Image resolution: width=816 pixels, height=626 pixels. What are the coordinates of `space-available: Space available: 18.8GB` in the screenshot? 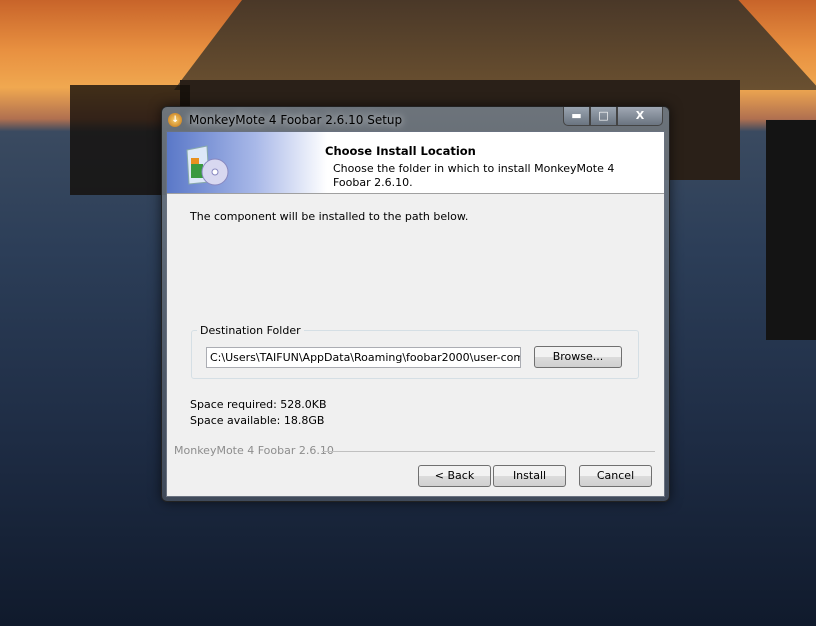 It's located at (257, 420).